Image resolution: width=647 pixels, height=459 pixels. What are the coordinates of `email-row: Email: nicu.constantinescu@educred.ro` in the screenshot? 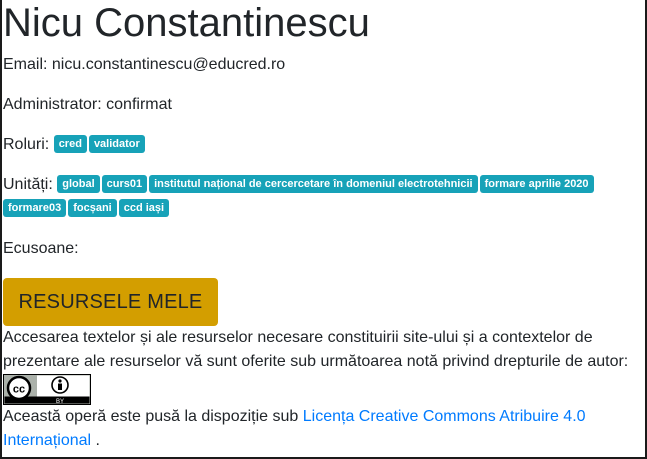 It's located at (144, 65).